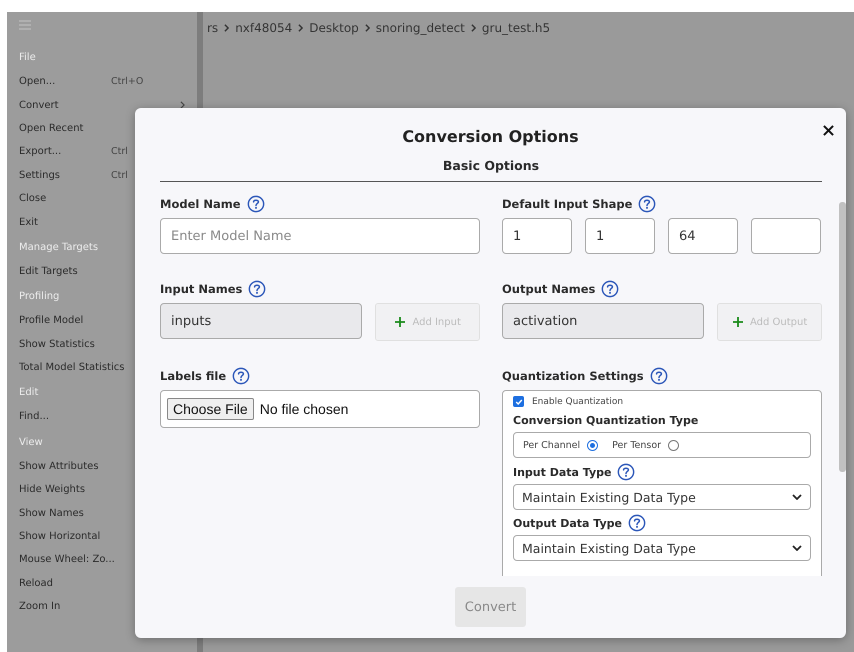 This screenshot has width=854, height=652. Describe the element at coordinates (605, 420) in the screenshot. I see `field-label: Conversion Quantization Type` at that location.